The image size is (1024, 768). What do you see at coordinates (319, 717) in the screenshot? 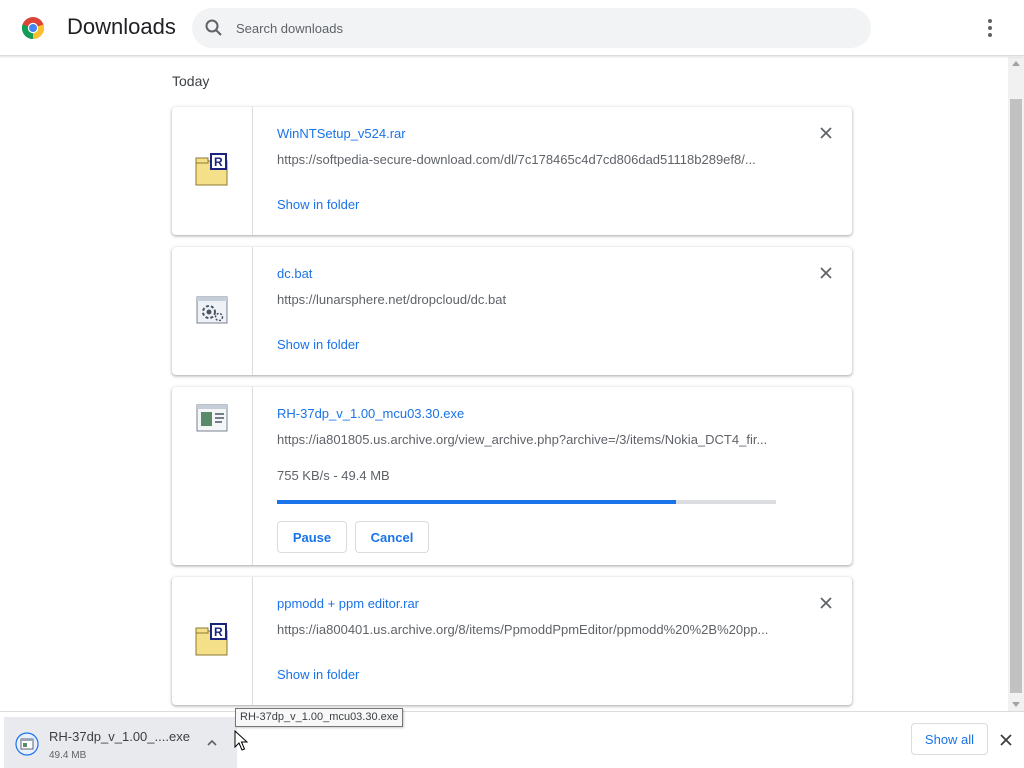
I see `tooltip: RH-37dp_v_1.00_mcu03.30.exe` at bounding box center [319, 717].